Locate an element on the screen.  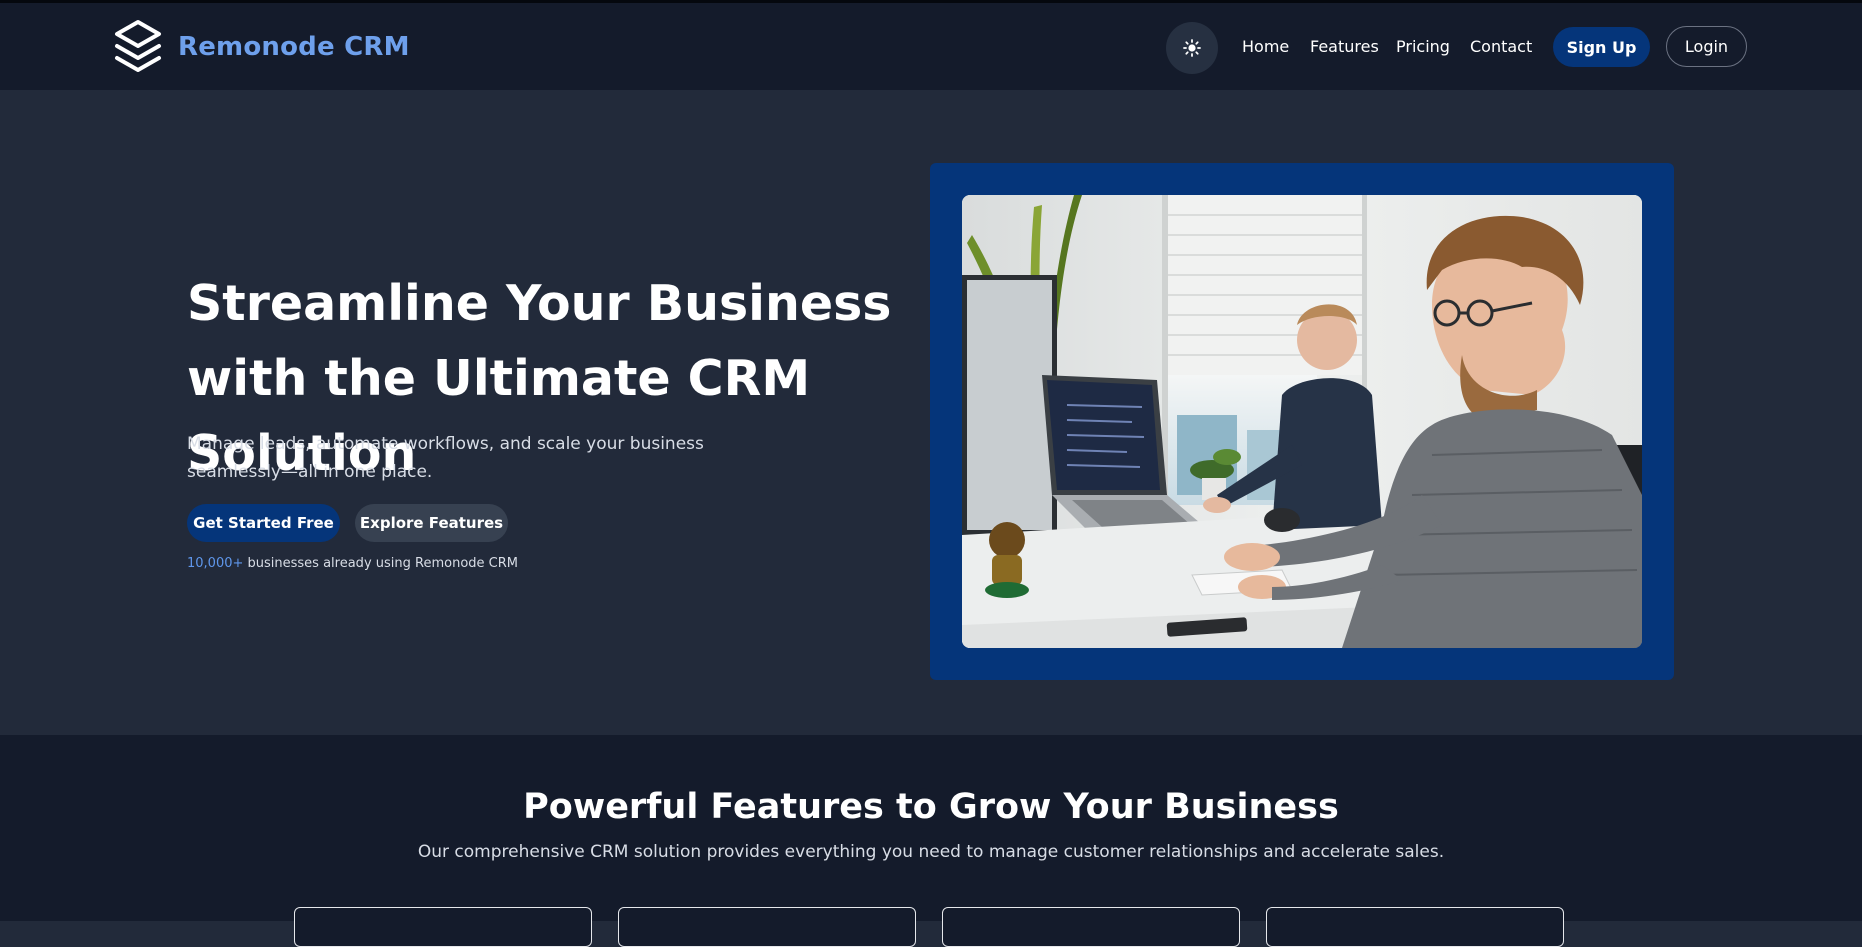
nav-link-contact: Contact is located at coordinates (1501, 46).